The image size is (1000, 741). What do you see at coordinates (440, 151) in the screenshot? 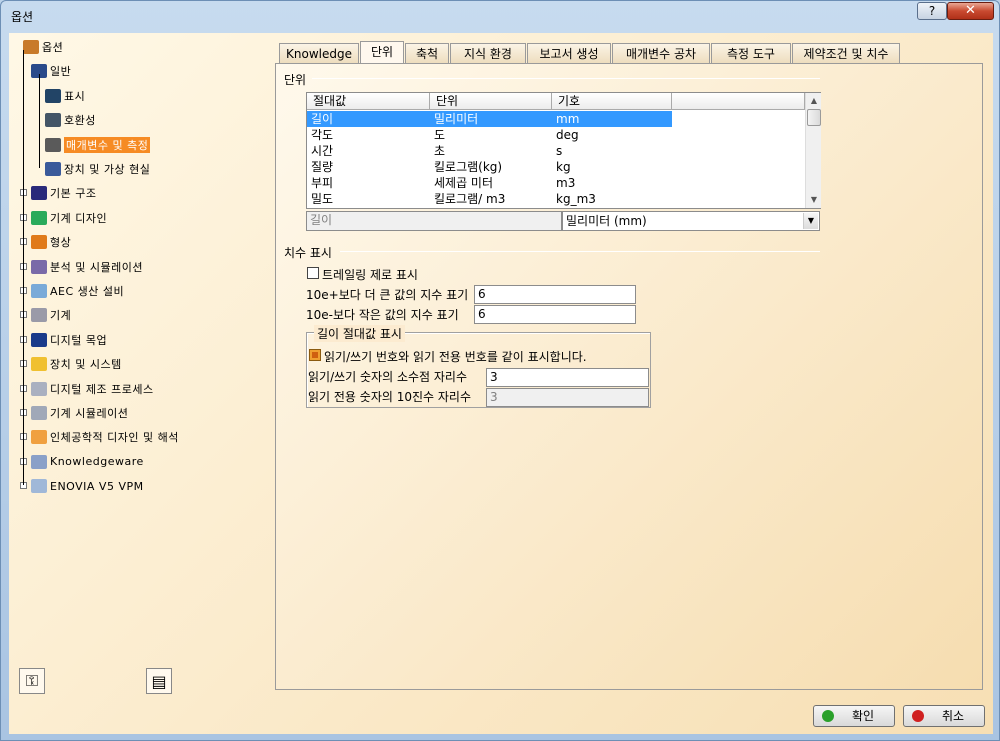
I see `table-cell: 초` at bounding box center [440, 151].